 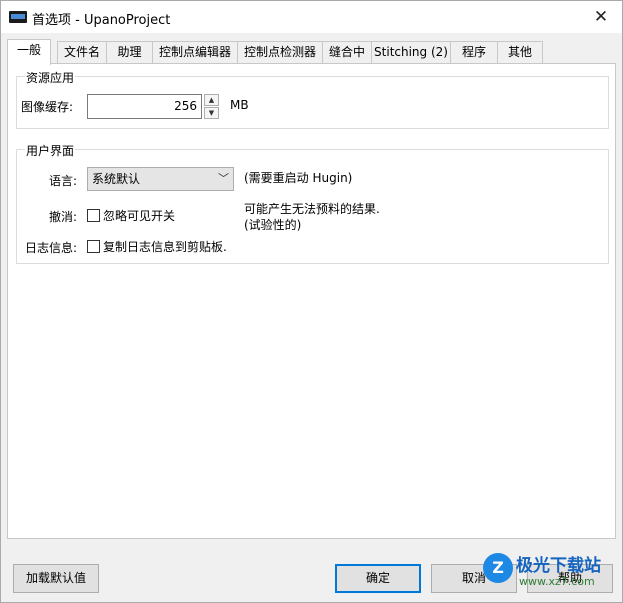 I want to click on tab-general: 一般, so click(x=29, y=52).